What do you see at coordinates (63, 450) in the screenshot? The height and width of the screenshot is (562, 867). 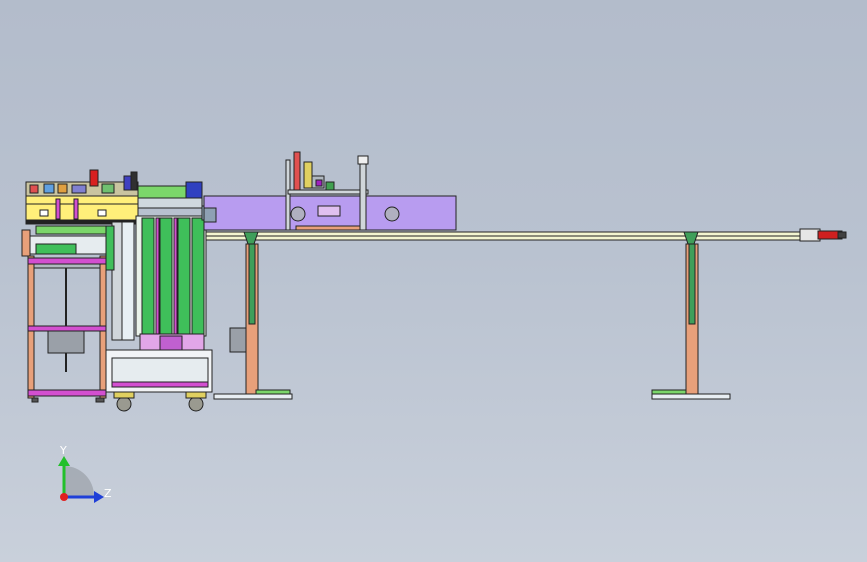 I see `y-axis-label: Y` at bounding box center [63, 450].